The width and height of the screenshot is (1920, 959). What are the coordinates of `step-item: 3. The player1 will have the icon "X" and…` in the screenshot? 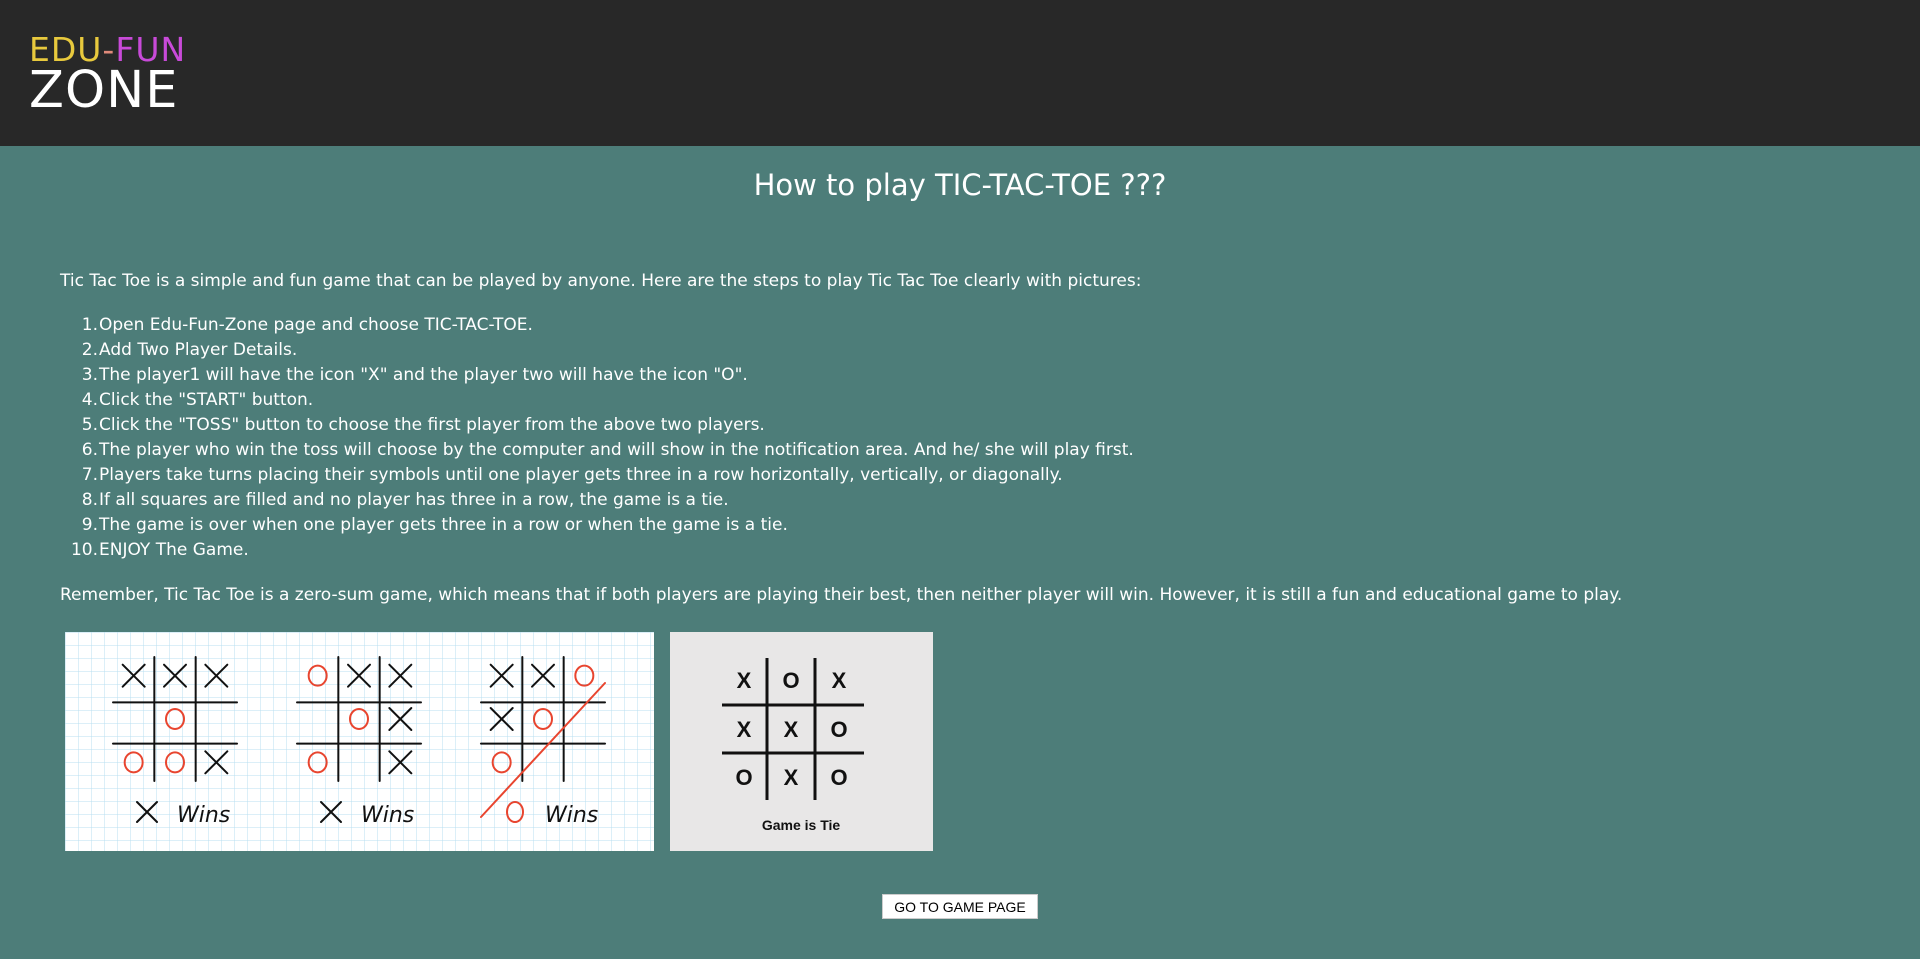 It's located at (597, 377).